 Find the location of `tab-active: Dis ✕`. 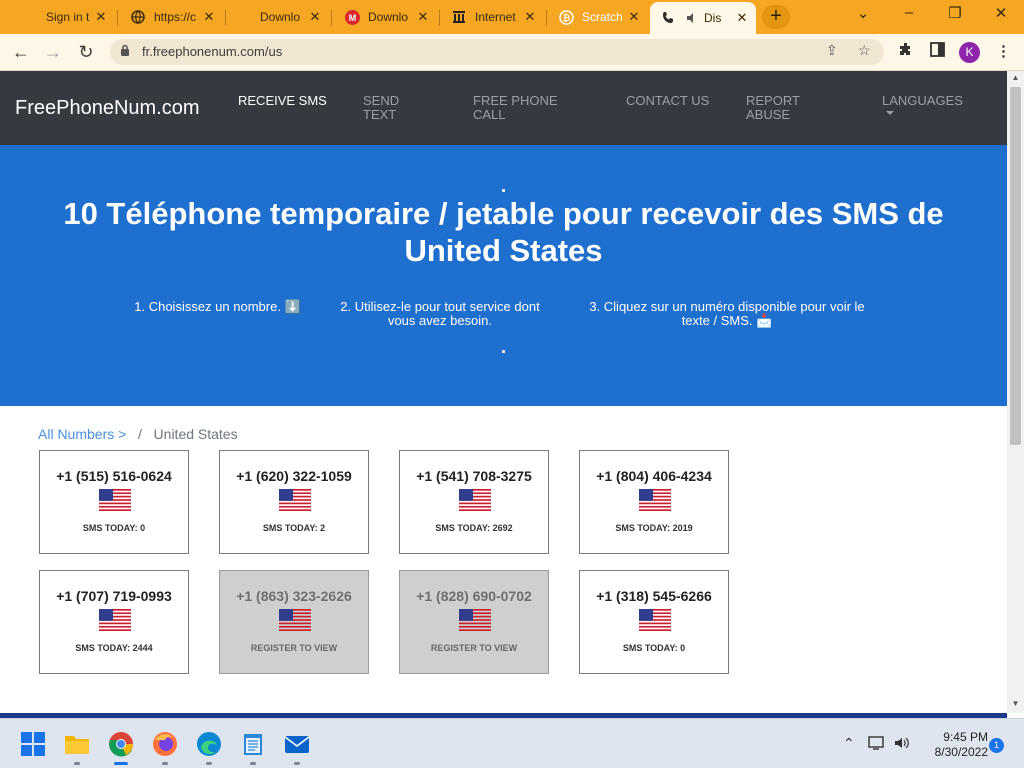

tab-active: Dis ✕ is located at coordinates (703, 18).